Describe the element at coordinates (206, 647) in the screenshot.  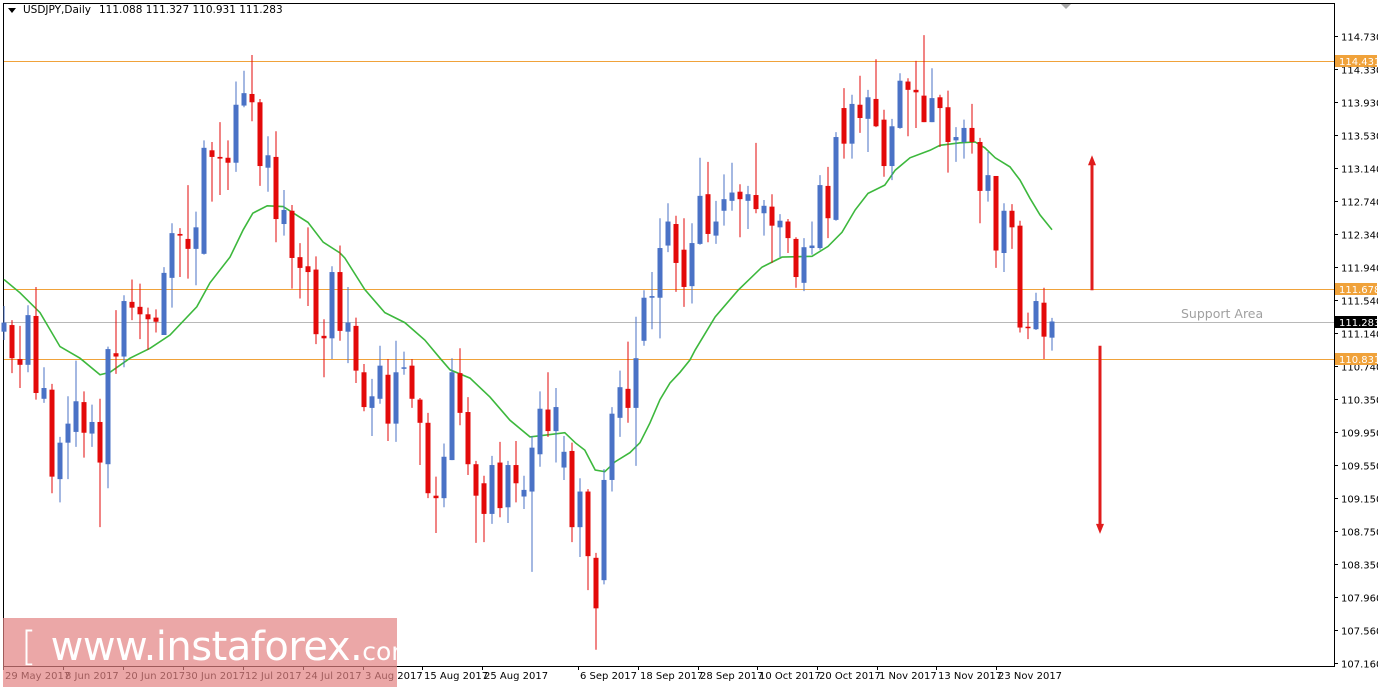
I see `watermark-site: www.instaforex.` at that location.